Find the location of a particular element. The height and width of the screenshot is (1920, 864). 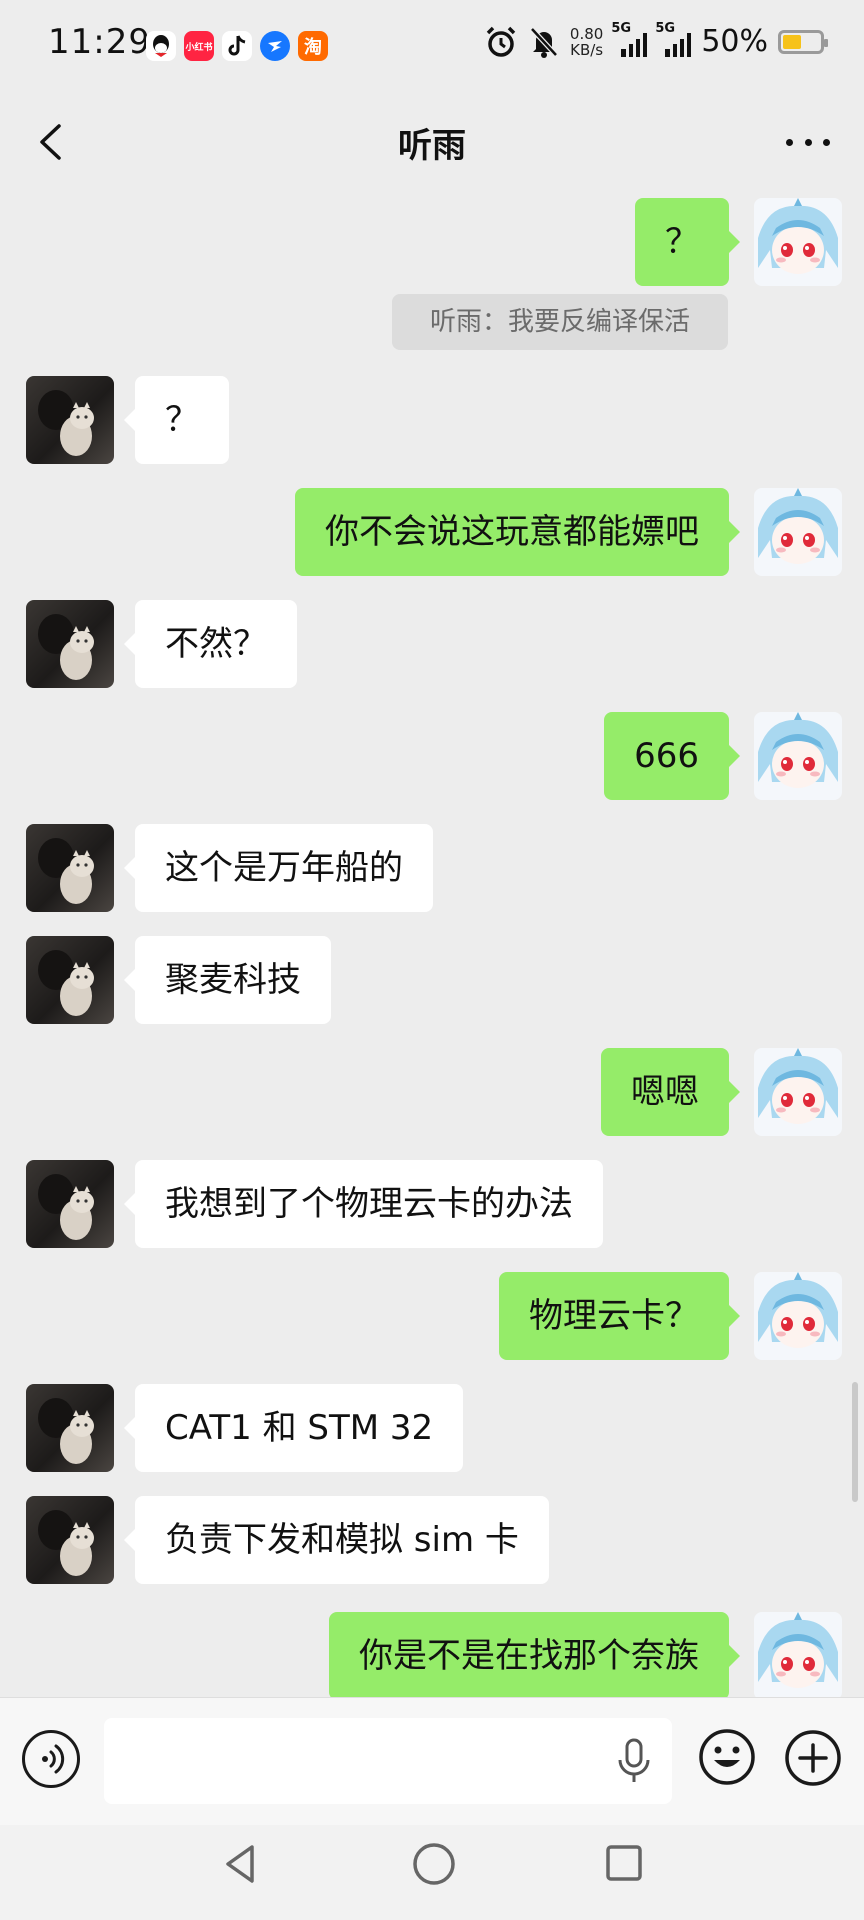

emoji-button is located at coordinates (727, 1757).